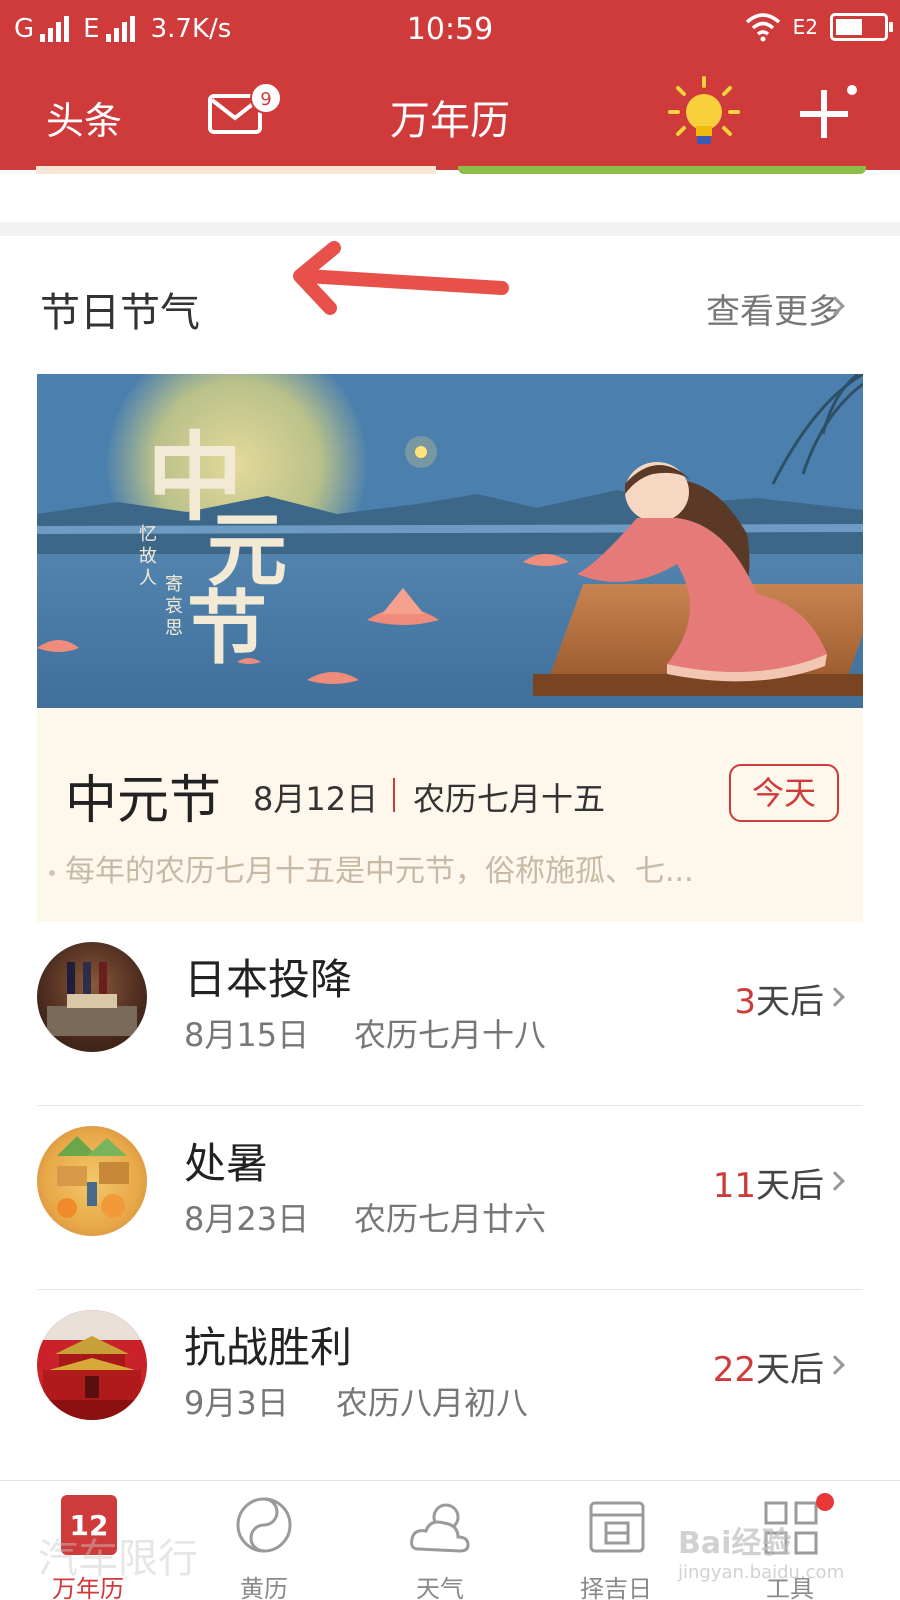 The height and width of the screenshot is (1600, 900). Describe the element at coordinates (52, 872) in the screenshot. I see `bullet-dot` at that location.